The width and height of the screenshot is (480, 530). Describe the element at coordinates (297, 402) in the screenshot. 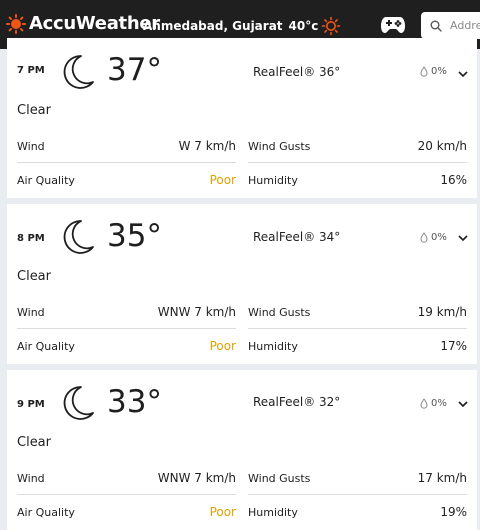

I see `realfeel: RealFeel® 32°` at that location.